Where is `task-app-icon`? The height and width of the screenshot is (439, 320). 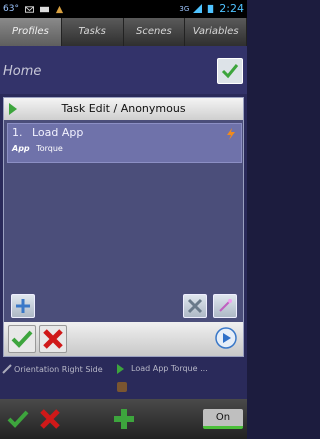
task-app-icon is located at coordinates (122, 387).